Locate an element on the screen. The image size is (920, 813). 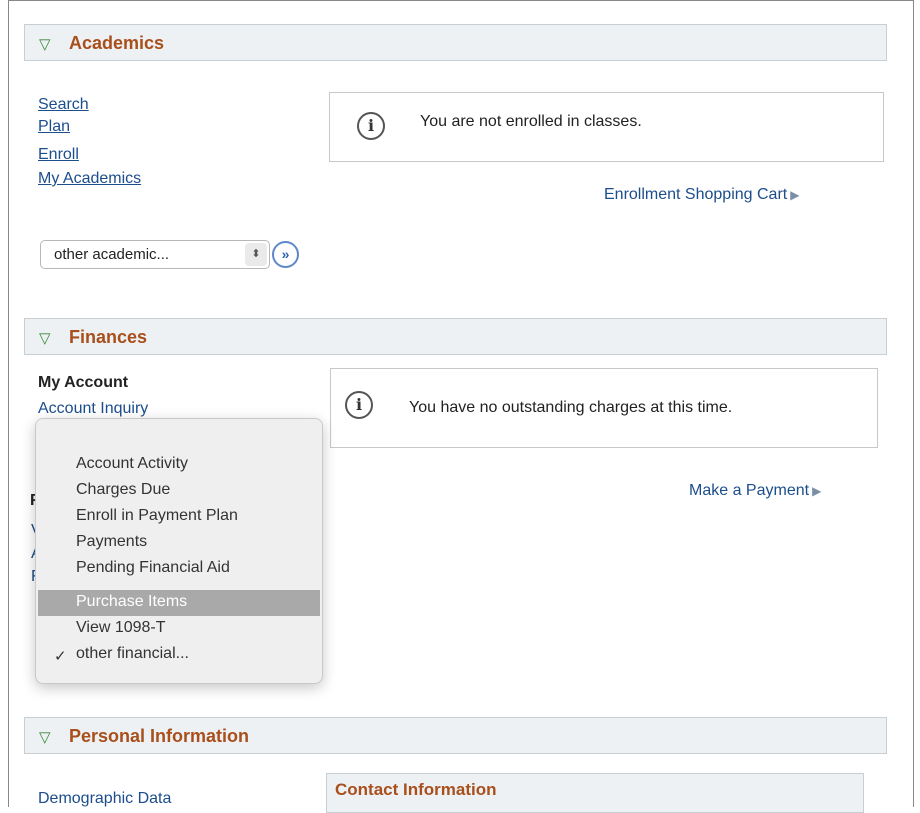
other-academic-select: other academic... ⬍ is located at coordinates (155, 254).